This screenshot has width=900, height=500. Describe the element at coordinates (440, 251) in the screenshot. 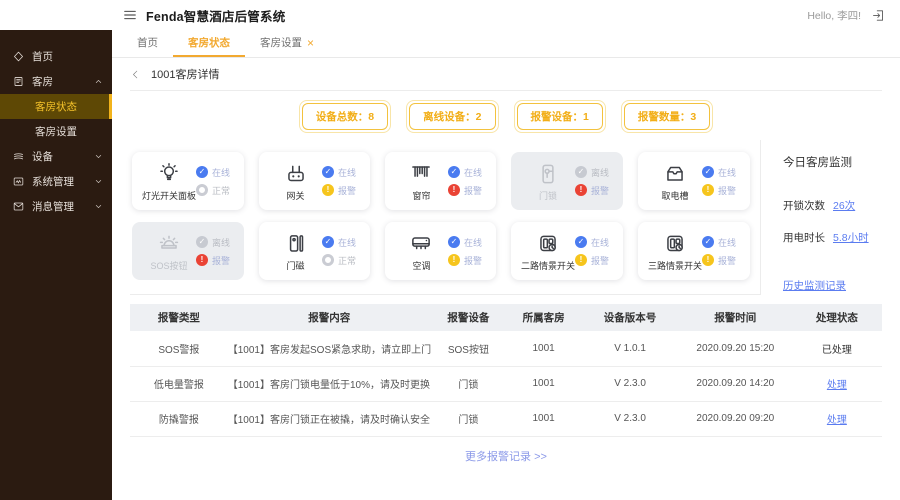

I see `device-card-ac: 空调 ✓ 在线 ! 报警` at that location.